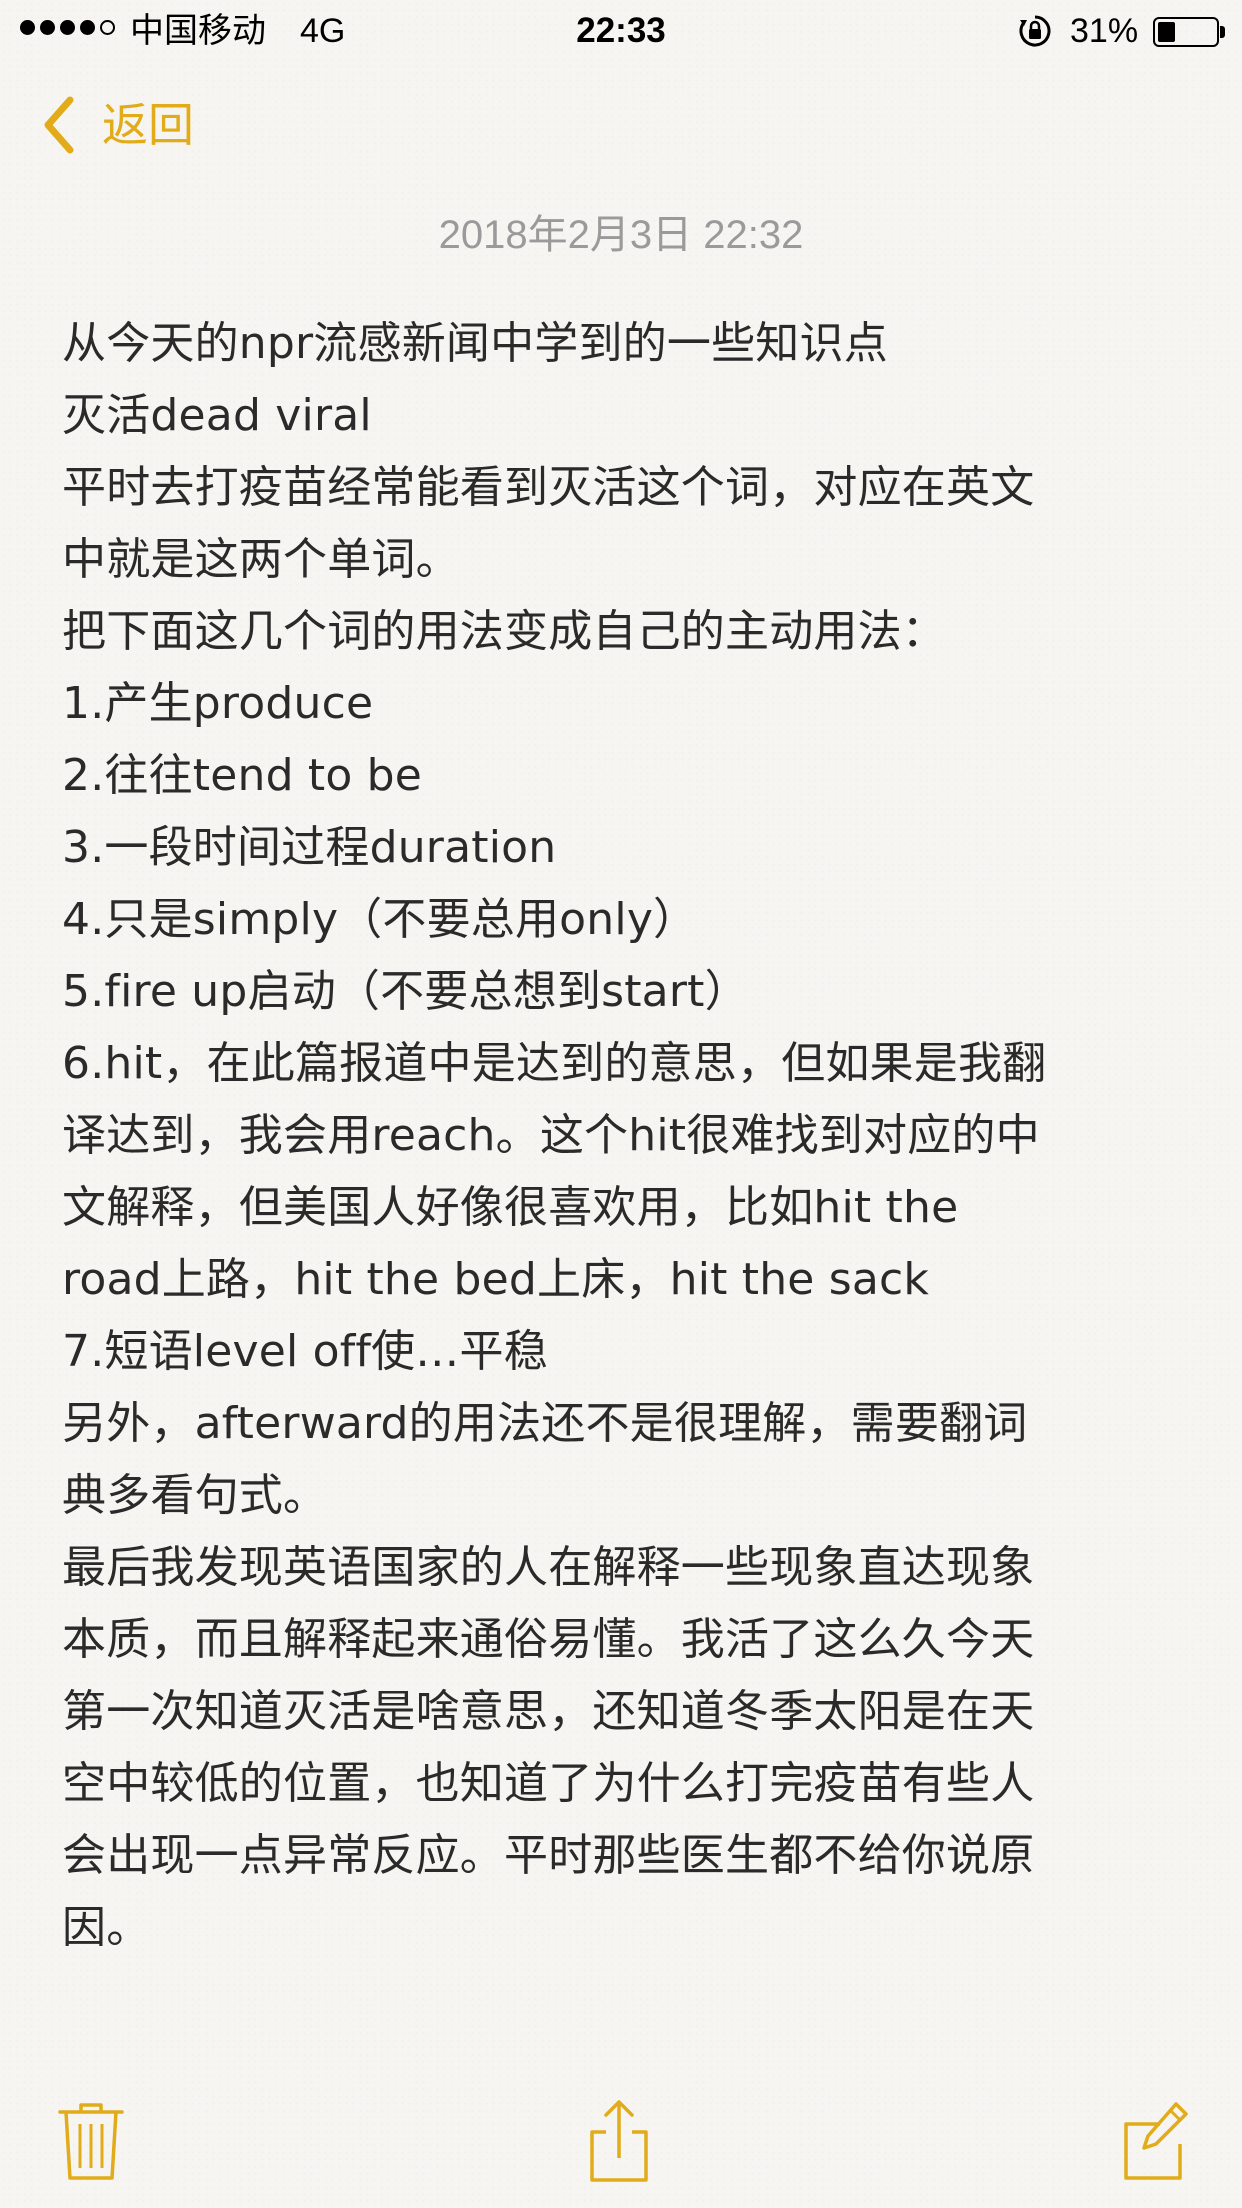 The height and width of the screenshot is (2208, 1242). Describe the element at coordinates (106, 1927) in the screenshot. I see `note-line: 因。` at that location.